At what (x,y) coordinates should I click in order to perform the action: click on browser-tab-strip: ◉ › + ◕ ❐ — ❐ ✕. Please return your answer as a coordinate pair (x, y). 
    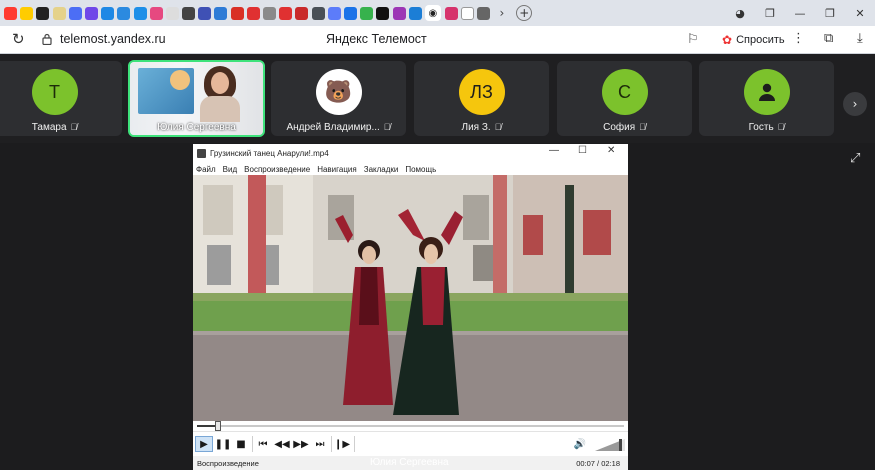
    Looking at the image, I should click on (437, 13).